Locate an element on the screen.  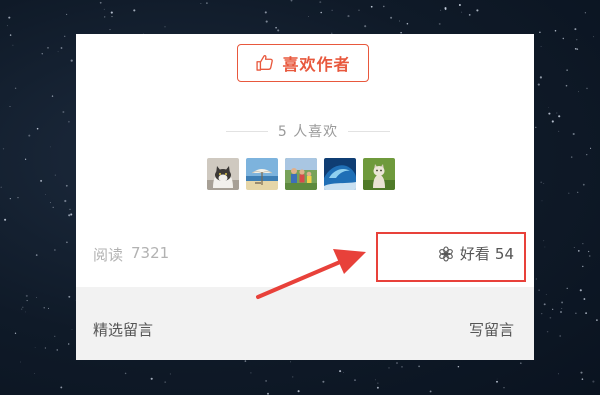
like-author-button: 喜欢作者 is located at coordinates (303, 63).